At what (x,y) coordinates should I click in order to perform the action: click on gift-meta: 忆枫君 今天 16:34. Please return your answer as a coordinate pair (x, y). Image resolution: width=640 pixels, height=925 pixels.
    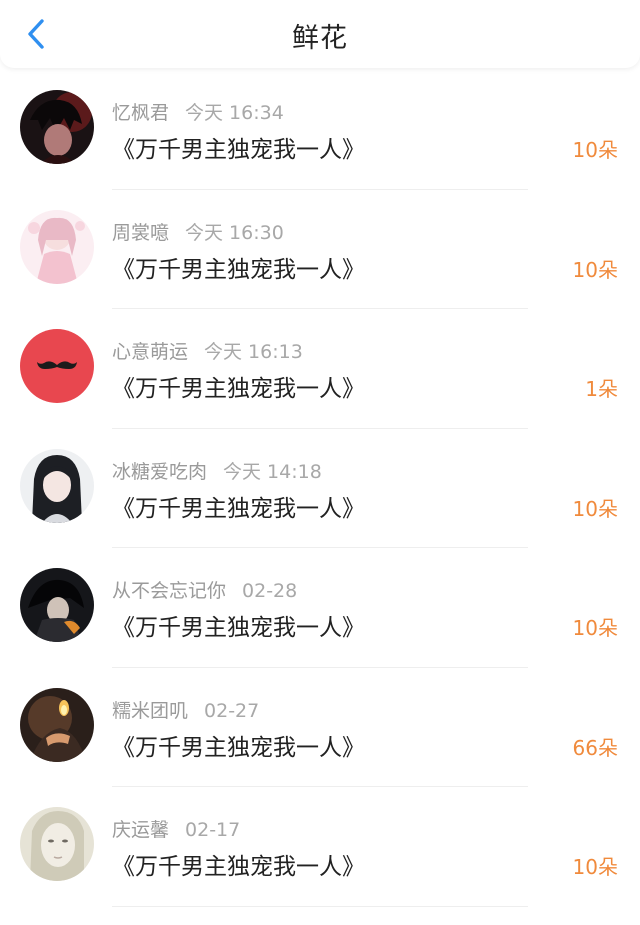
    Looking at the image, I should click on (198, 111).